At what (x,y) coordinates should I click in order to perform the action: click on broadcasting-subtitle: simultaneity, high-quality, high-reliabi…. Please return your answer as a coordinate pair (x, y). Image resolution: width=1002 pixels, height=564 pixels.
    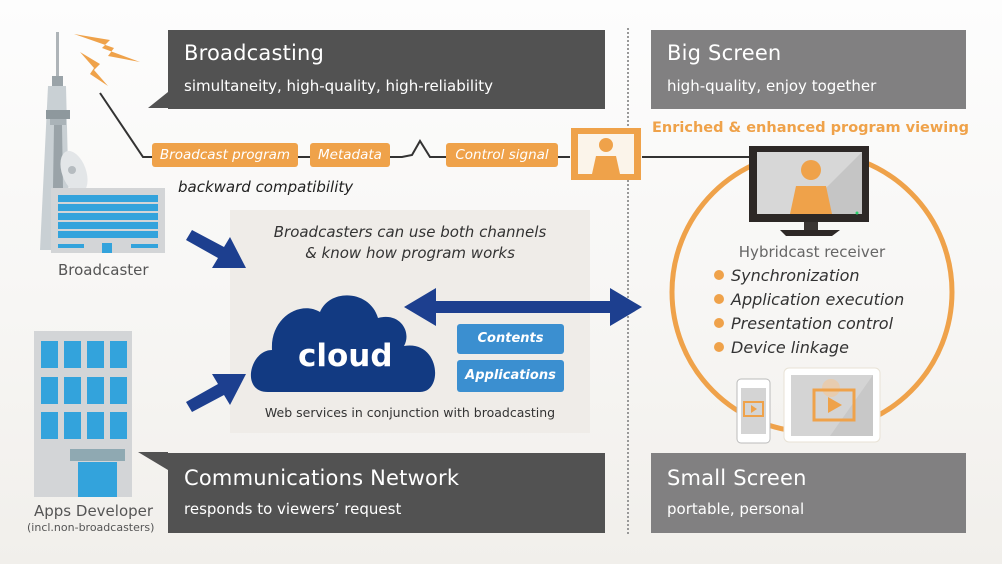
    Looking at the image, I should click on (338, 86).